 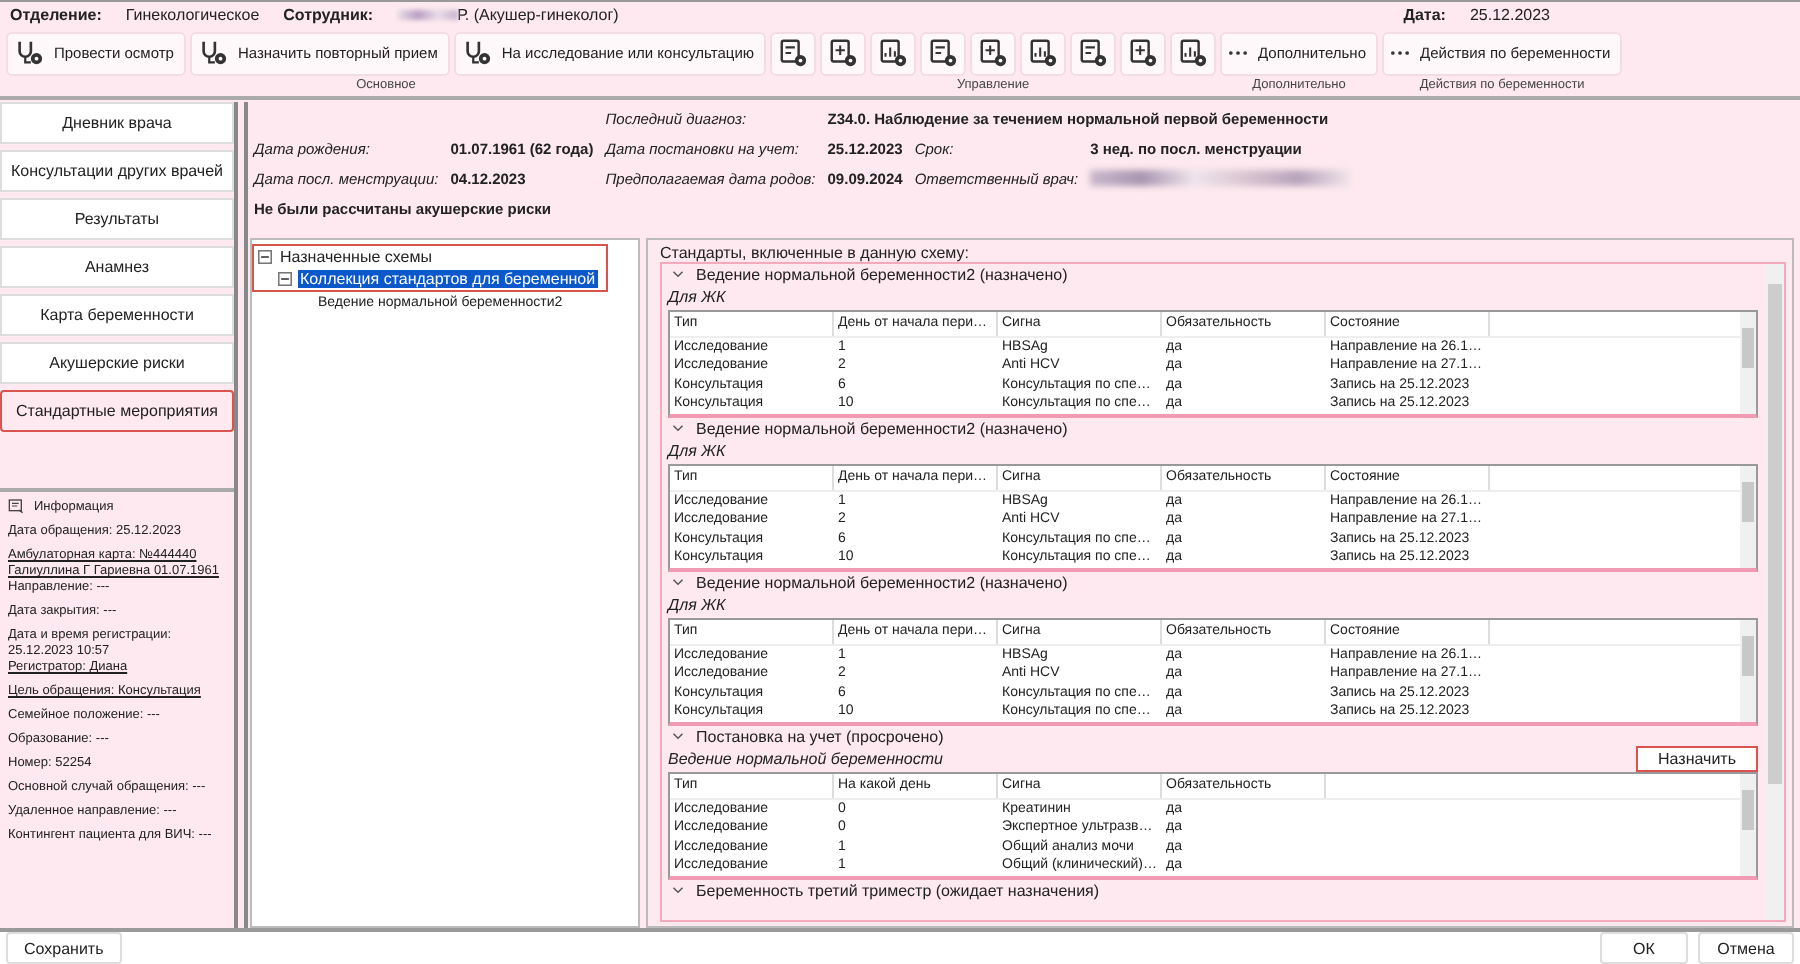 I want to click on sidebar-item: Дневник врача, so click(x=117, y=122).